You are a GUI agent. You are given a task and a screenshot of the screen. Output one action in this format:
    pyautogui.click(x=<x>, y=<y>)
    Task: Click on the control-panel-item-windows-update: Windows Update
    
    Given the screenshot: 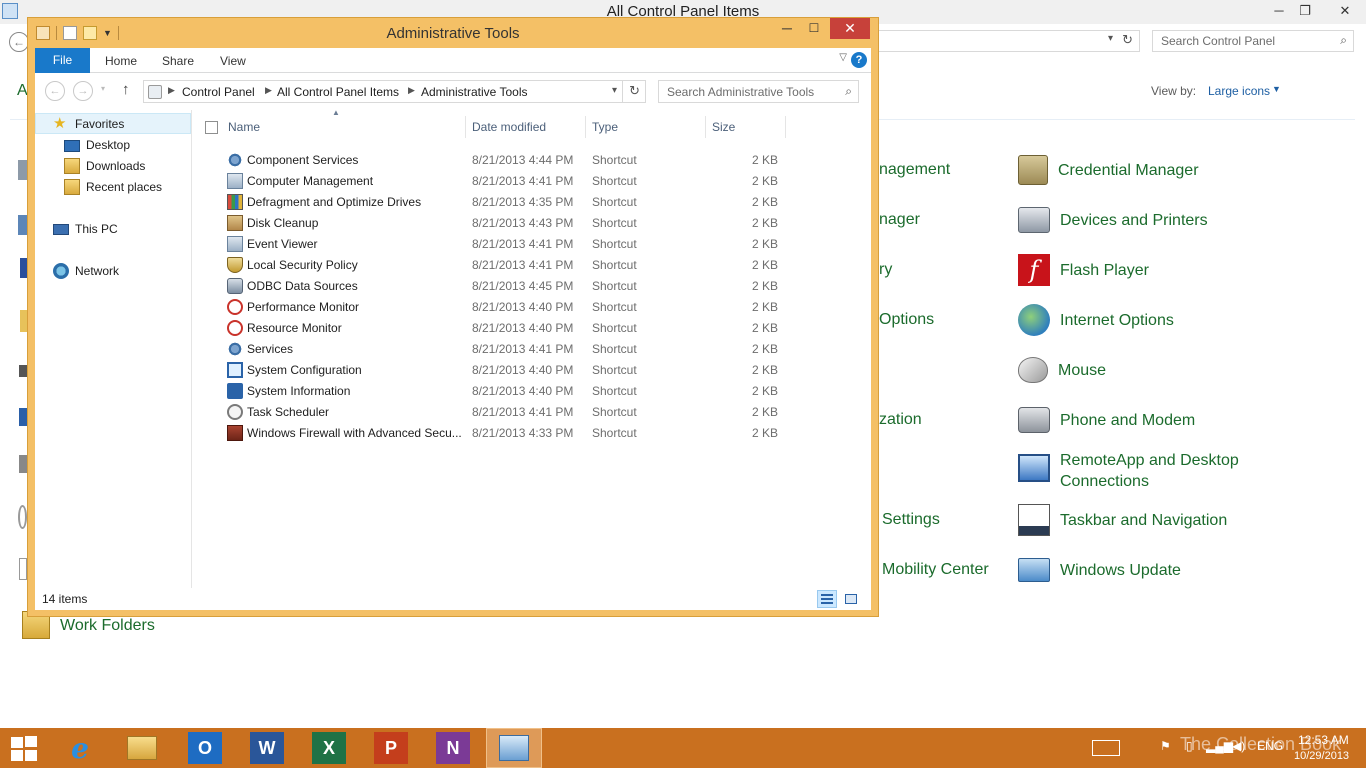 What is the action you would take?
    pyautogui.click(x=1099, y=570)
    